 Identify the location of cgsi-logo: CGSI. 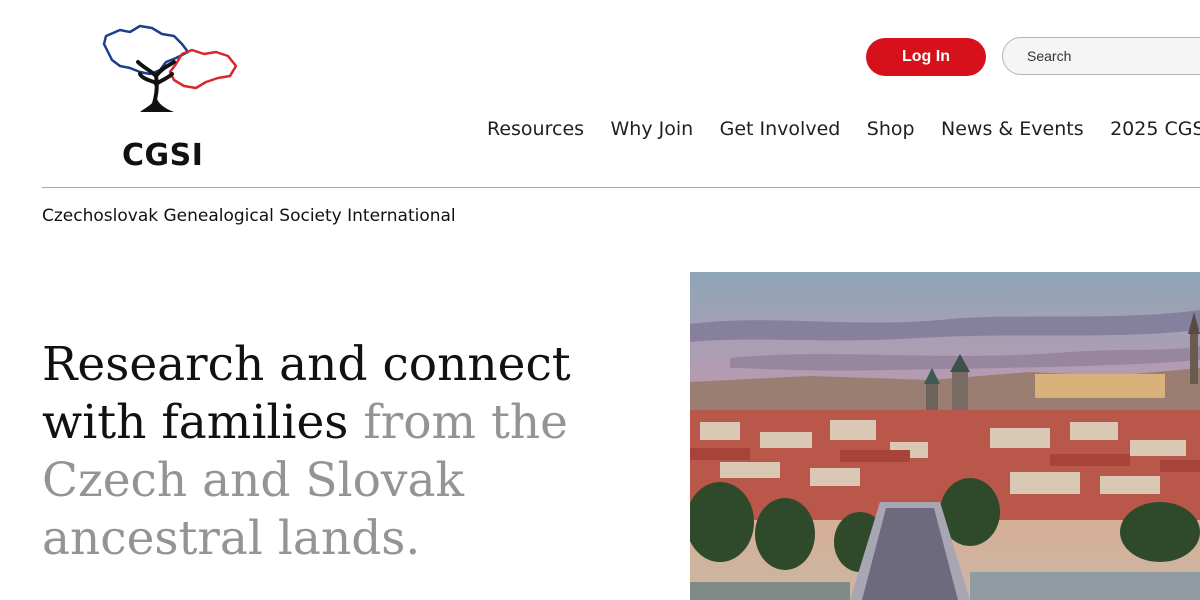
(170, 97).